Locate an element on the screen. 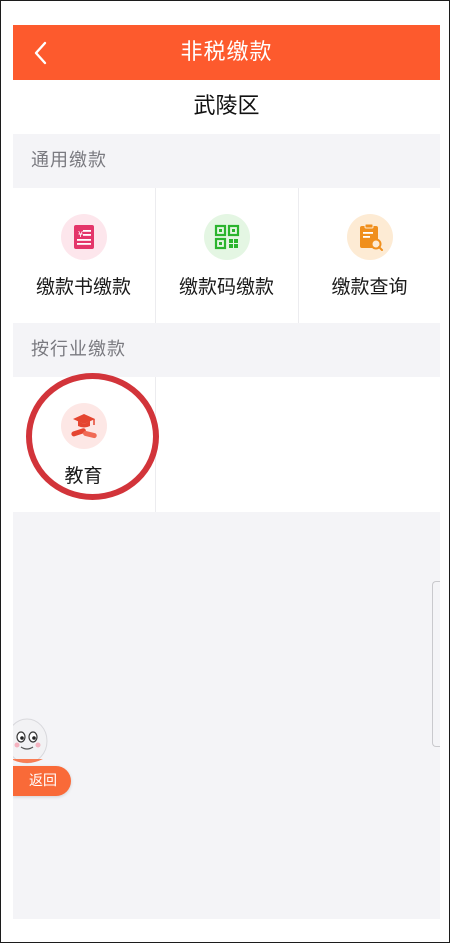 The width and height of the screenshot is (450, 943). section-title-industry: 按行业缴款 is located at coordinates (78, 349).